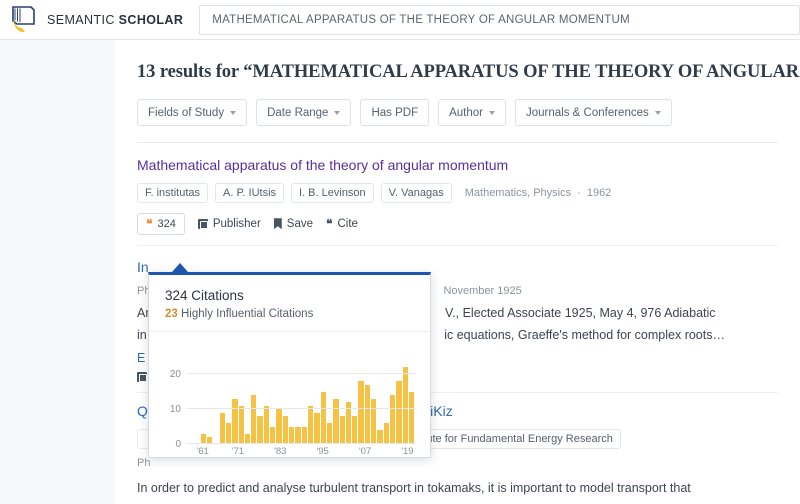  Describe the element at coordinates (482, 290) in the screenshot. I see `result-date: November 1925` at that location.